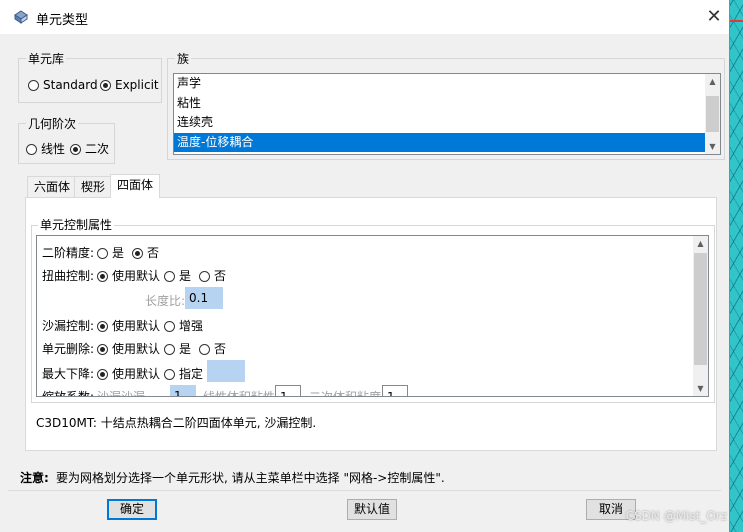 This screenshot has height=532, width=743. What do you see at coordinates (68, 326) in the screenshot?
I see `hourglass-control-label: 沙漏控制:` at bounding box center [68, 326].